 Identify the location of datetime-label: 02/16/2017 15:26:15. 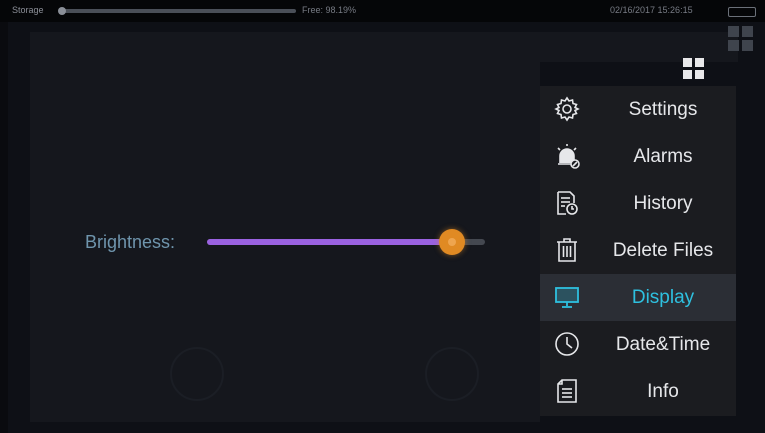
(651, 10).